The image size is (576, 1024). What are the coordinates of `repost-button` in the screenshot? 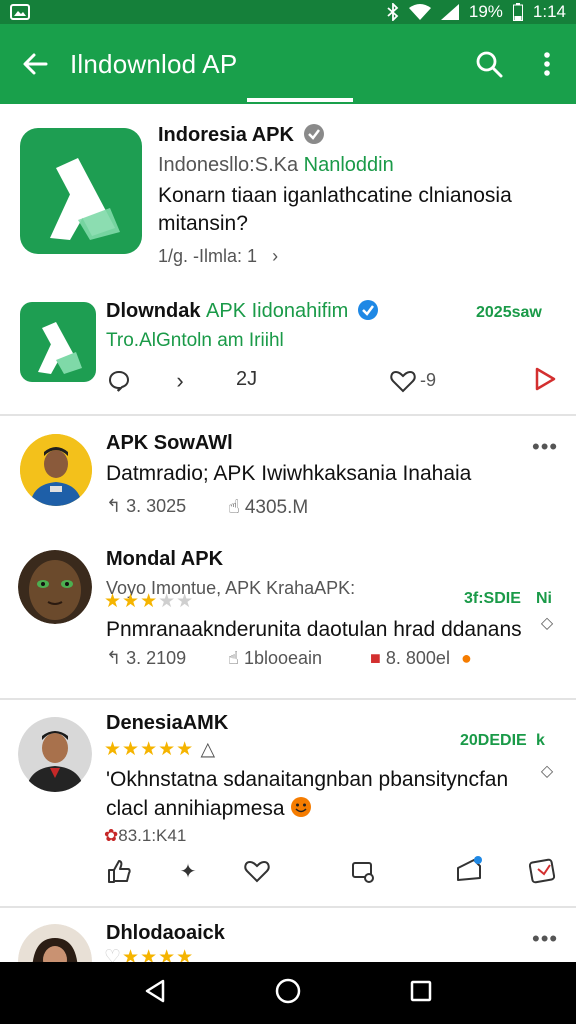 It's located at (363, 871).